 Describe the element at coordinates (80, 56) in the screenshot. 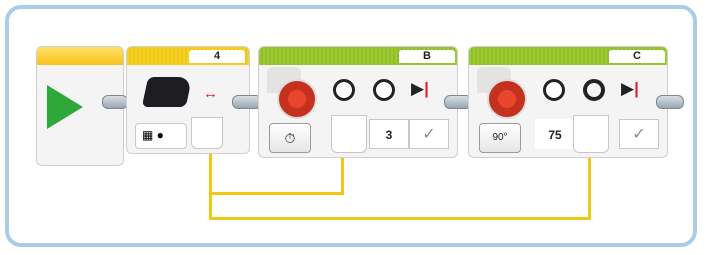

I see `start-block-header` at that location.